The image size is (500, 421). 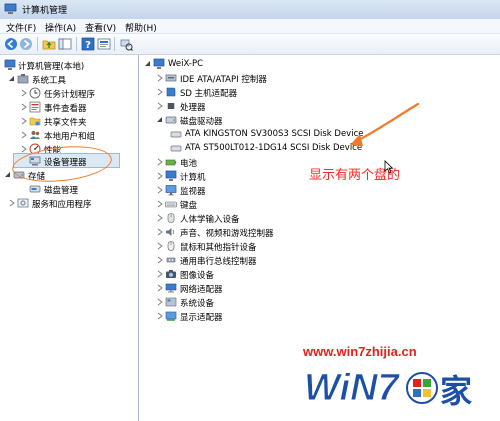 I want to click on menu-action: 操作(A), so click(x=60, y=27).